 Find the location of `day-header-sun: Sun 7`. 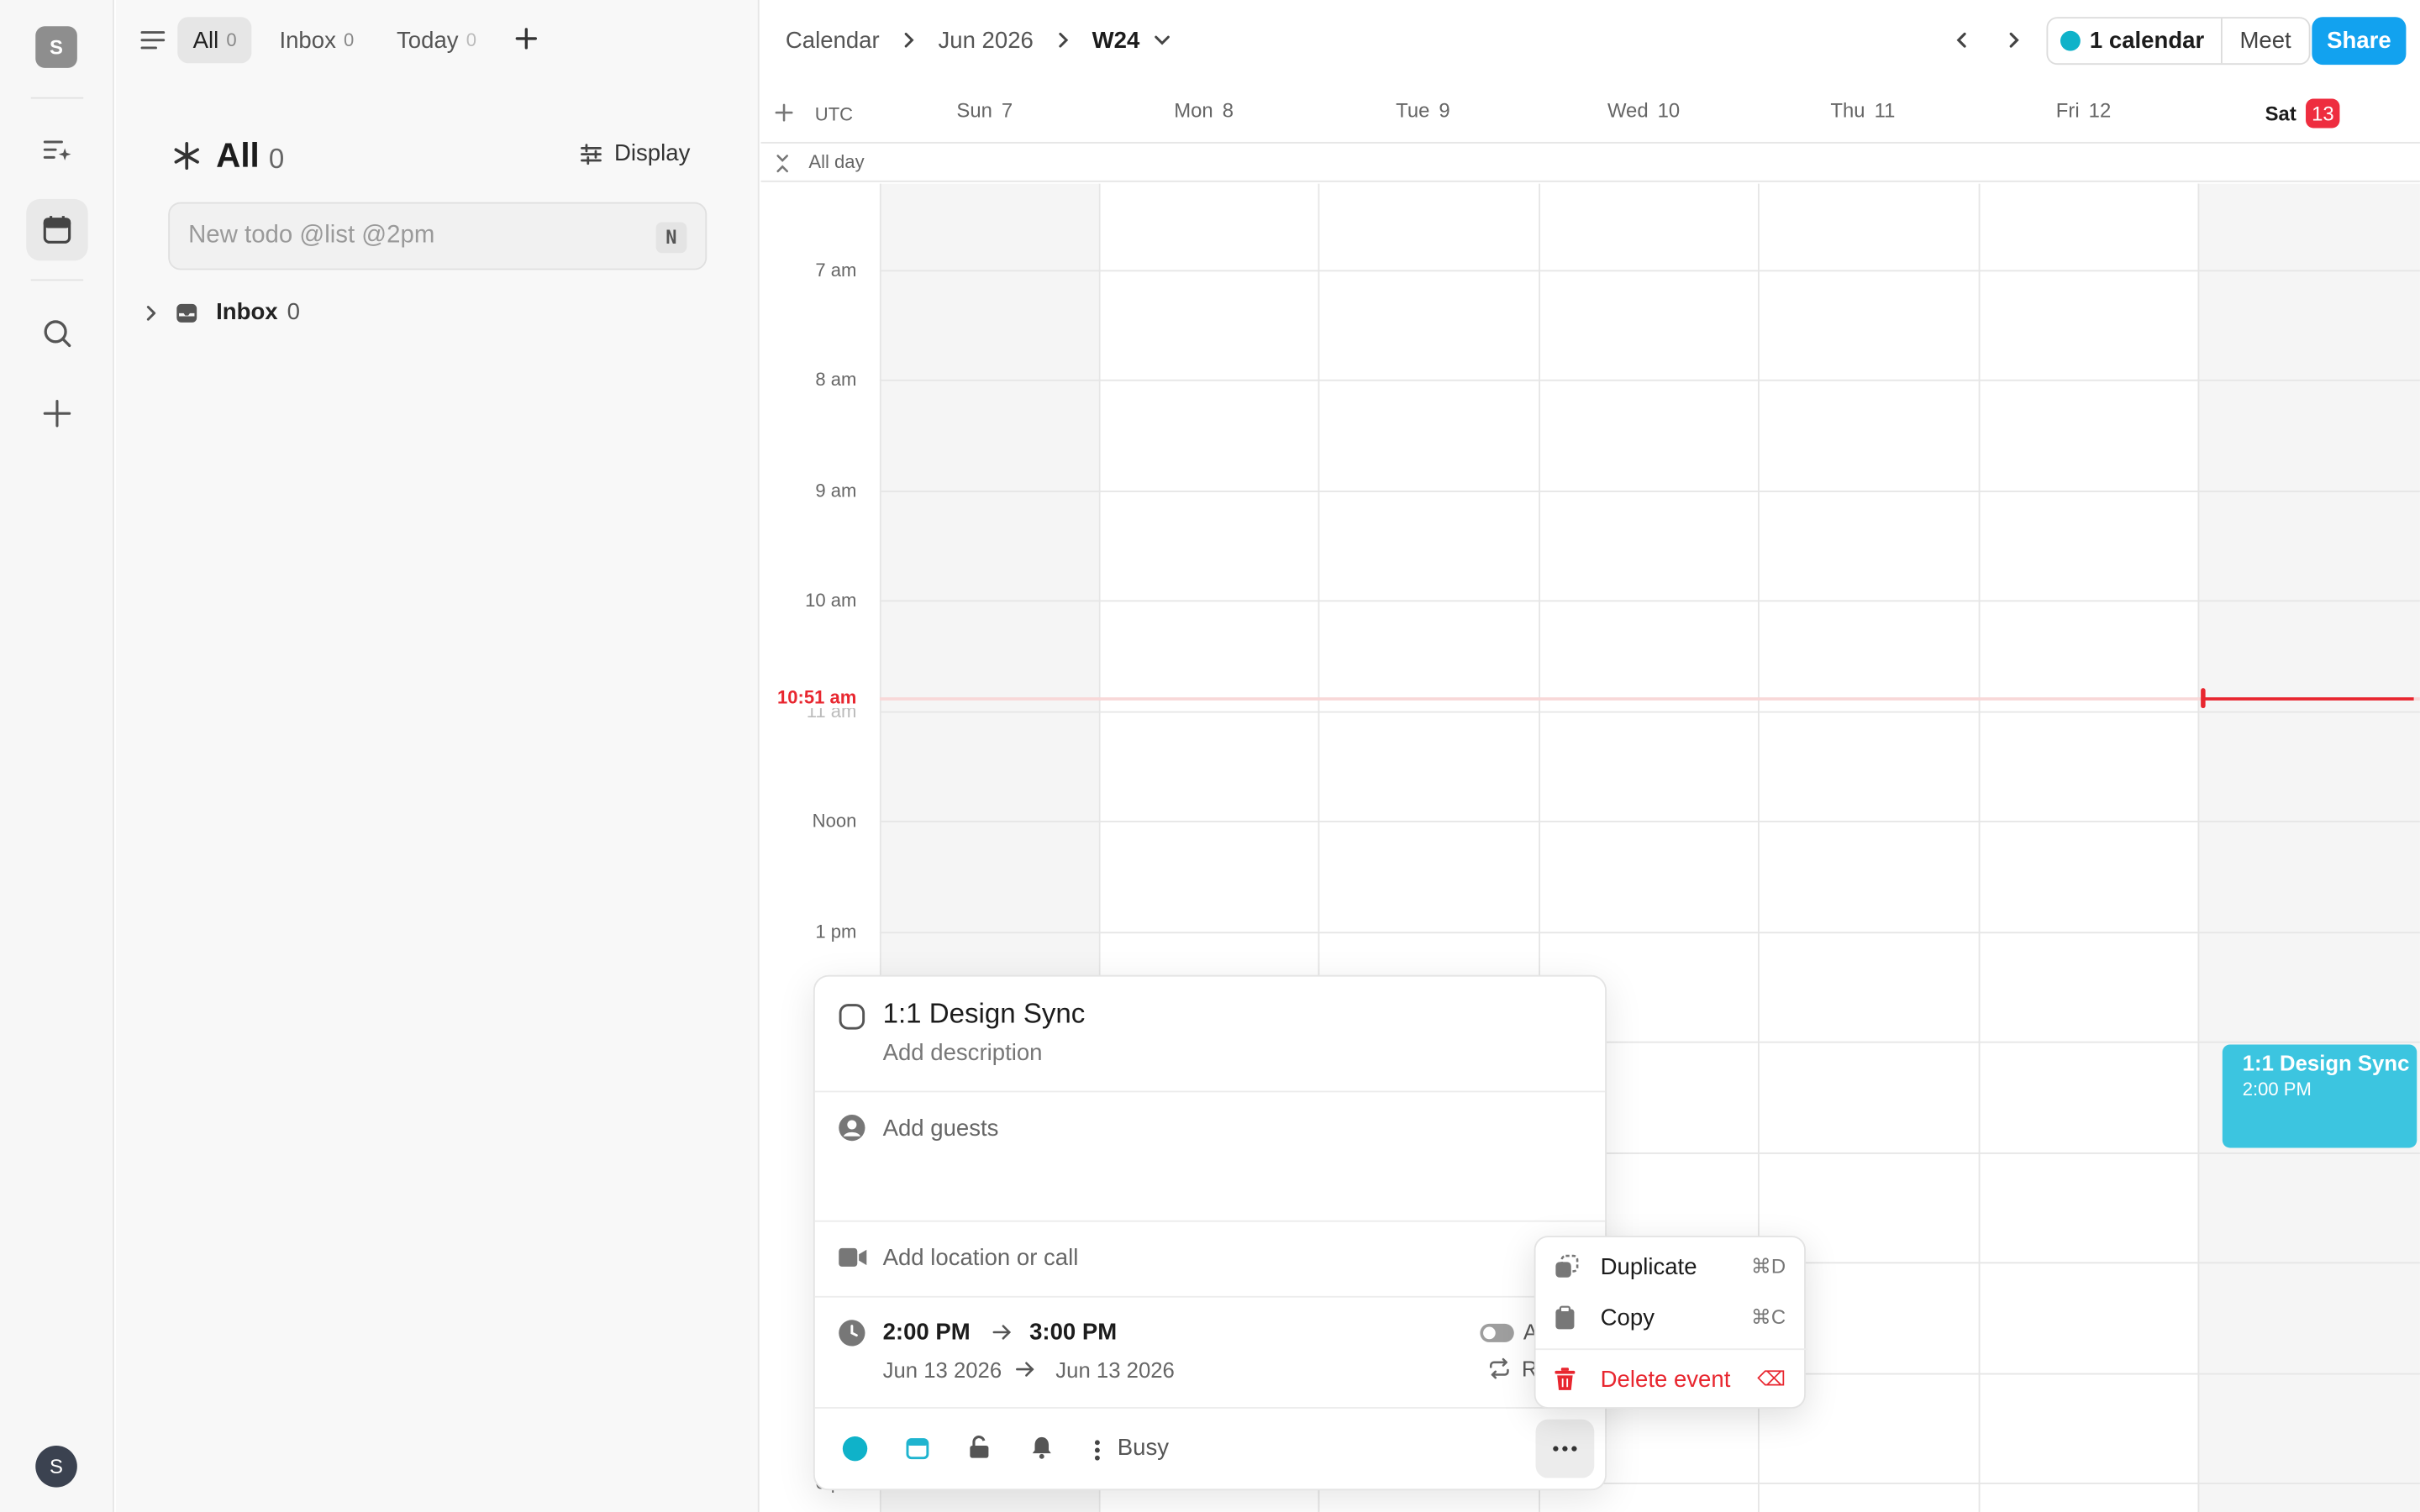

day-header-sun: Sun 7 is located at coordinates (985, 111).